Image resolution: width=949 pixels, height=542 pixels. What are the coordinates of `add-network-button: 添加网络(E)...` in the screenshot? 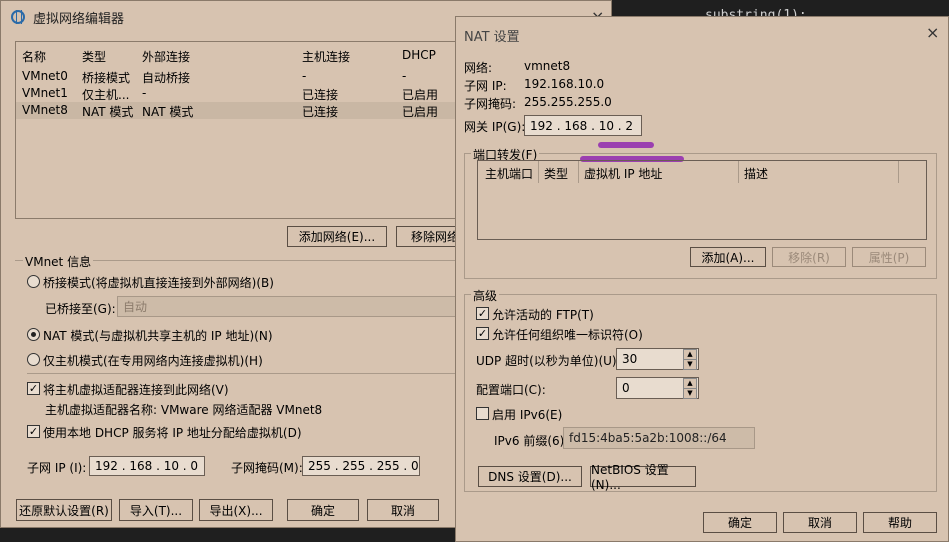 It's located at (337, 236).